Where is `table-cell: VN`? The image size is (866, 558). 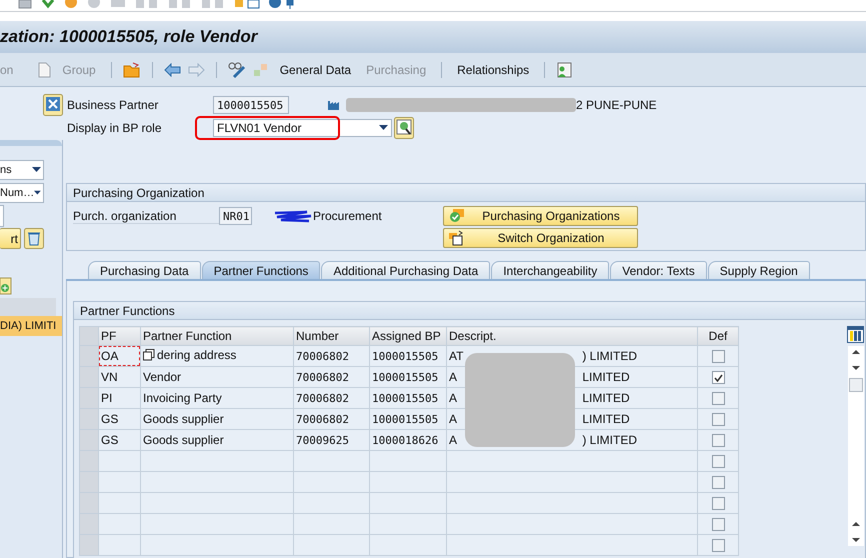
table-cell: VN is located at coordinates (109, 377).